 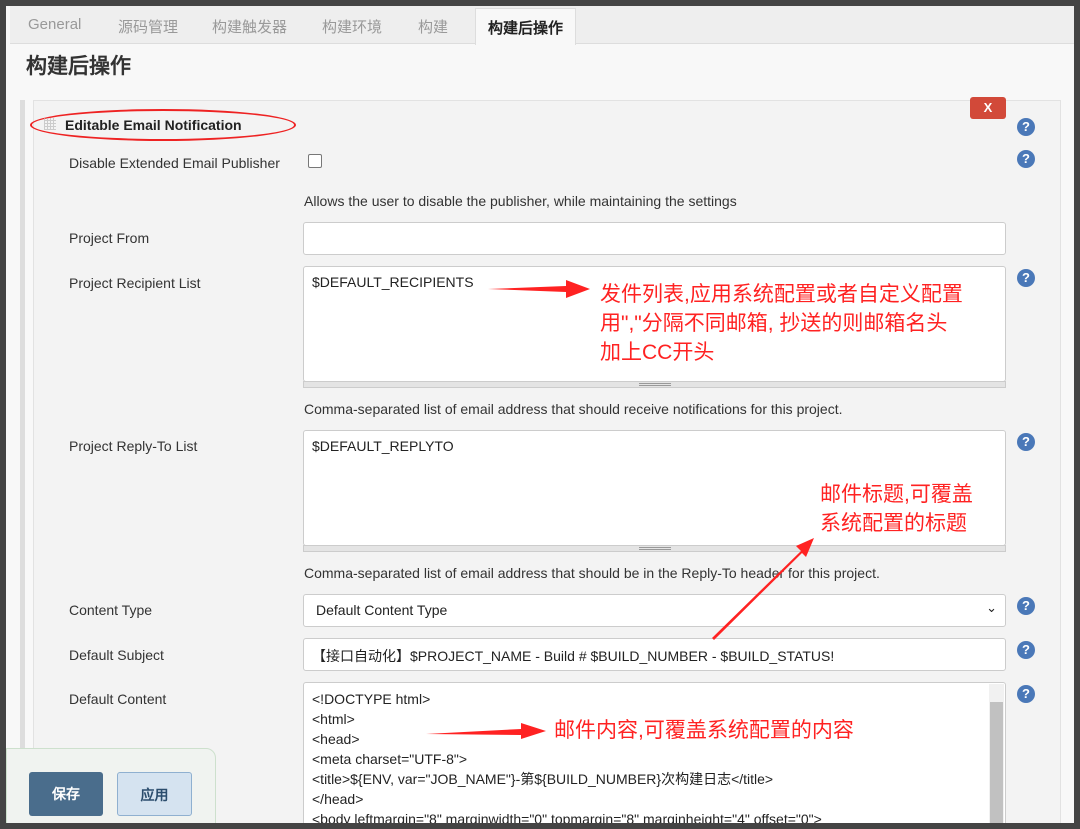 What do you see at coordinates (704, 730) in the screenshot?
I see `content-annotation: 邮件内容,可覆盖系统配置的内容` at bounding box center [704, 730].